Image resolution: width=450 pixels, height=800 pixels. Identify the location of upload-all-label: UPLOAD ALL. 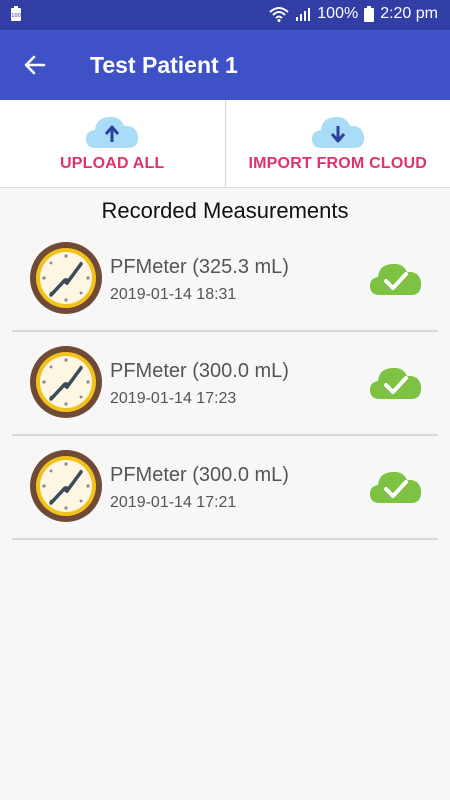
(112, 163).